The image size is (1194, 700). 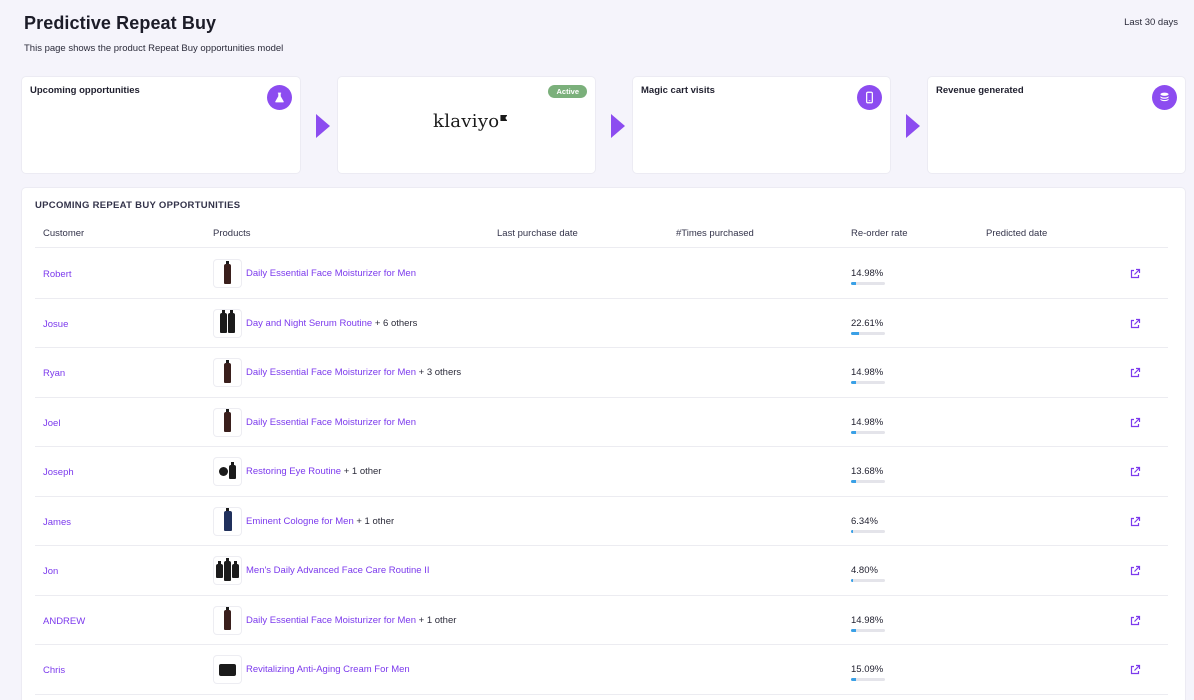 I want to click on reorder-rate: 13.68%, so click(x=868, y=474).